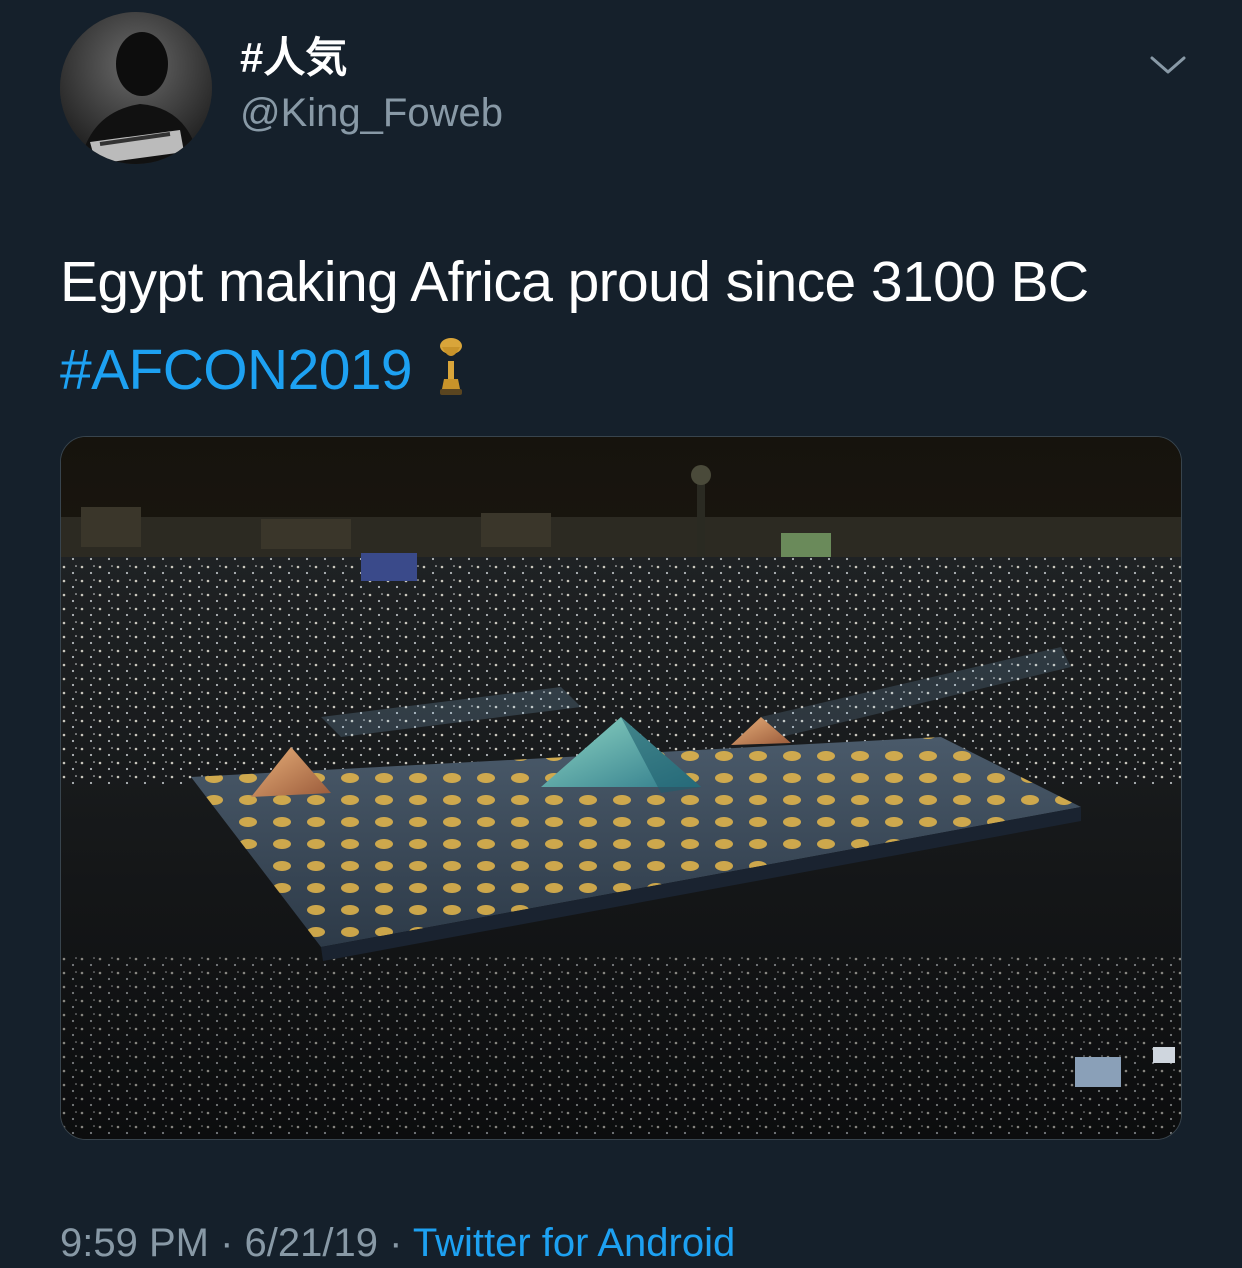 The width and height of the screenshot is (1242, 1268). I want to click on trophy-icon, so click(451, 364).